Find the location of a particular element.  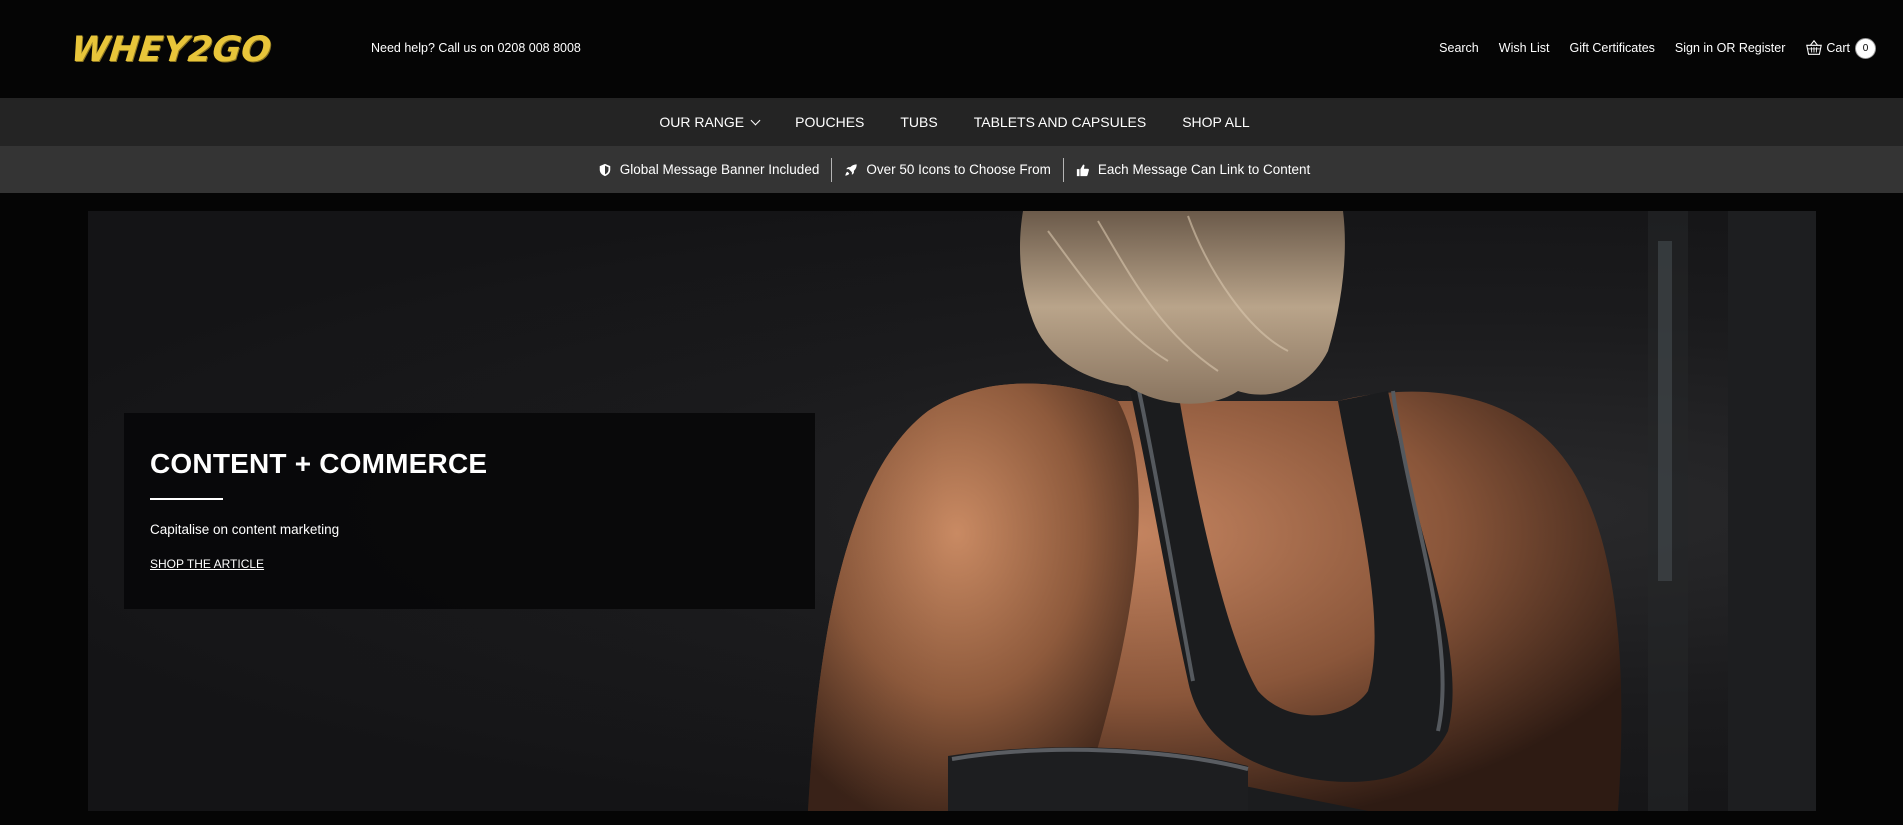

hero-subtitle: Capitalise on content marketing is located at coordinates (245, 529).